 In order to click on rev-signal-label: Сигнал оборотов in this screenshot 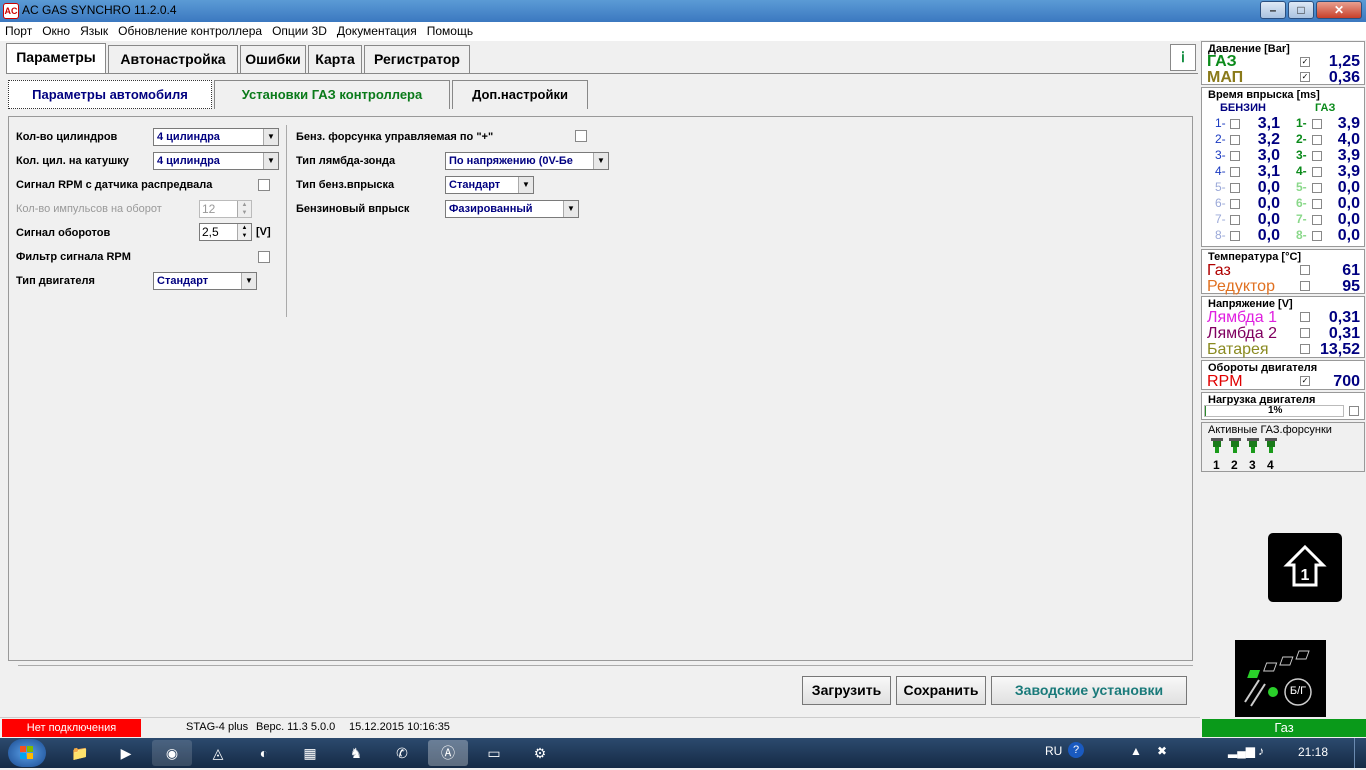, I will do `click(63, 233)`.